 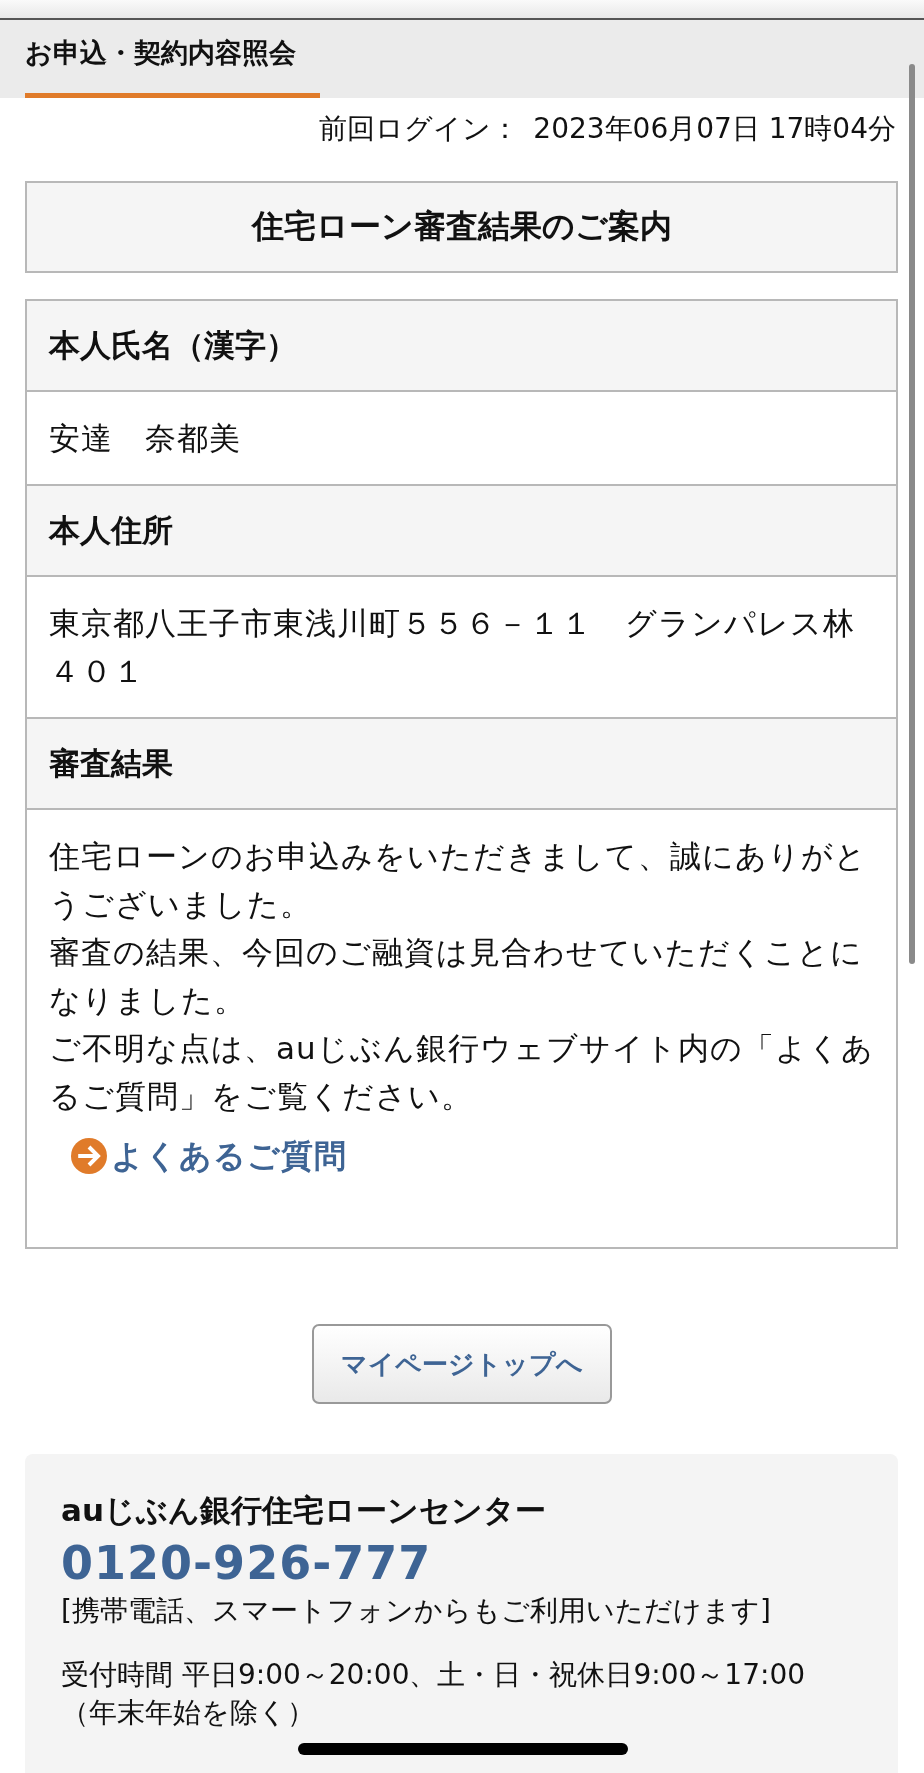 I want to click on last-login-label: 前回ログイン：, so click(x=419, y=129).